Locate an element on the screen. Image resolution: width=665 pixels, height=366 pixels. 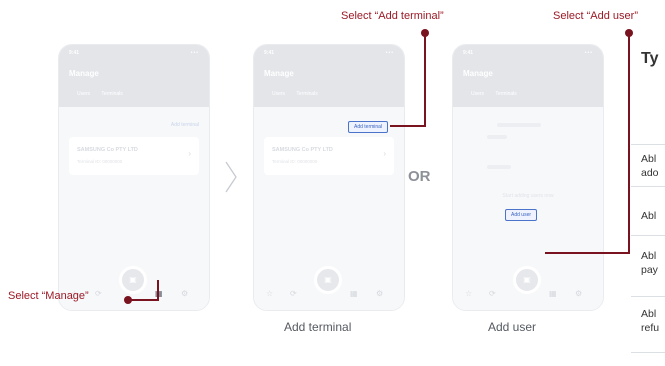
permissions-table: Ty Abl ado Abl Abl pay Abl refu is located at coordinates (648, 183).